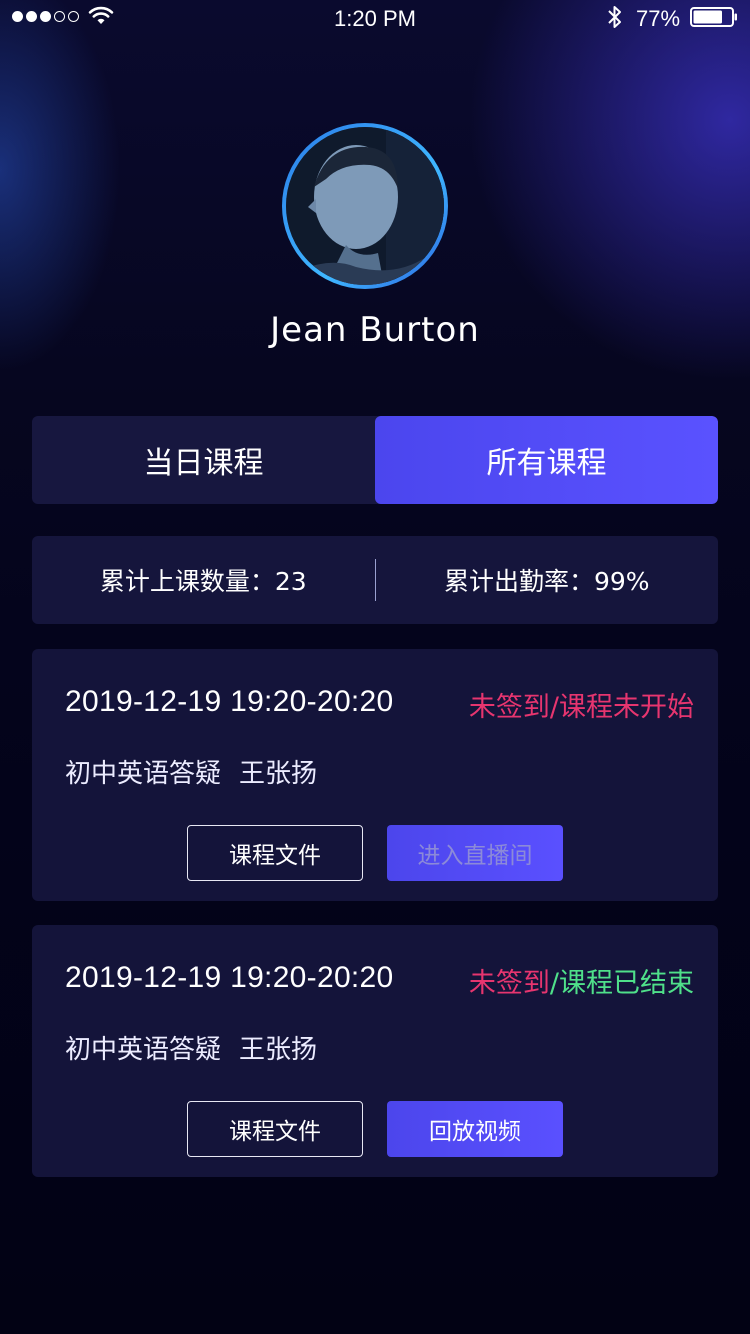 The width and height of the screenshot is (750, 1334). Describe the element at coordinates (475, 1129) in the screenshot. I see `playback-video-button: 回放视频` at that location.